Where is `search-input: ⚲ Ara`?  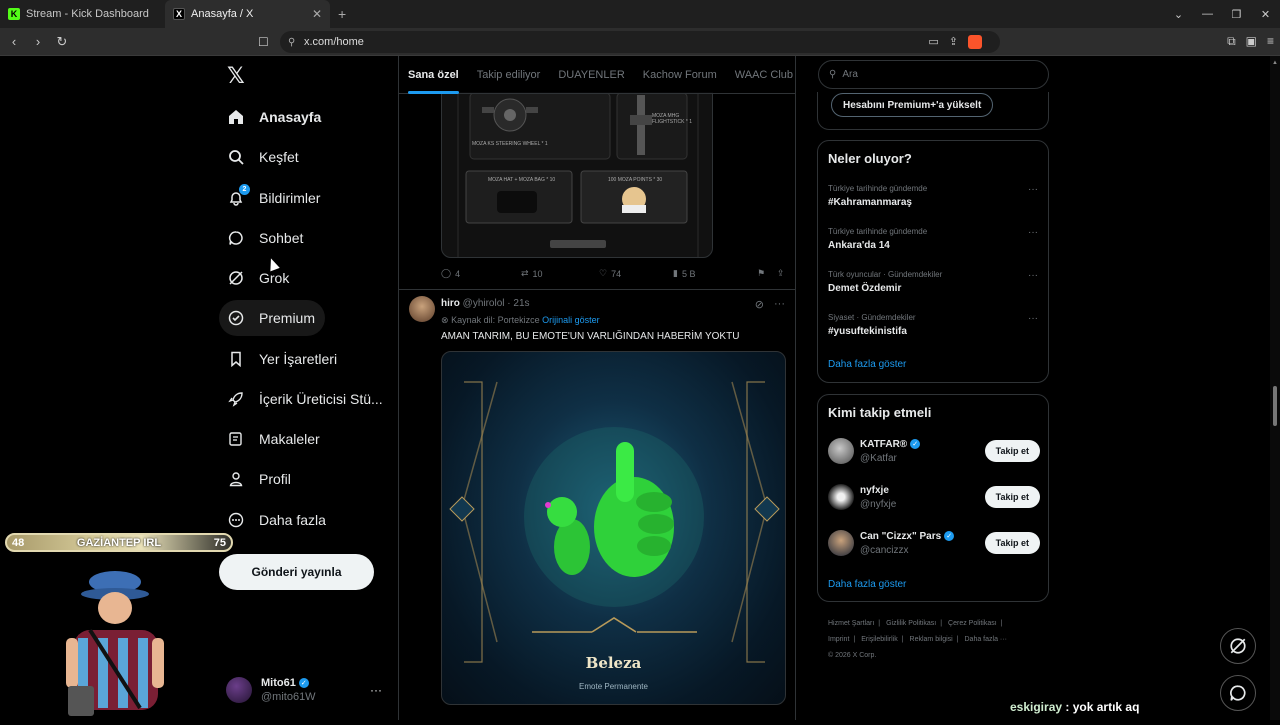
search-input: ⚲ Ara is located at coordinates (933, 74).